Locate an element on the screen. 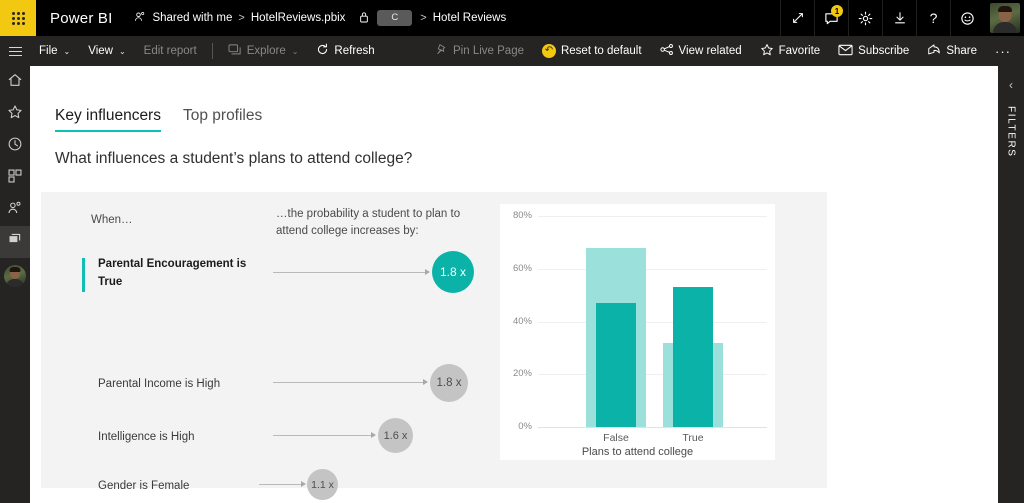 This screenshot has height=503, width=1024. shared-with-me-icon is located at coordinates (15, 210).